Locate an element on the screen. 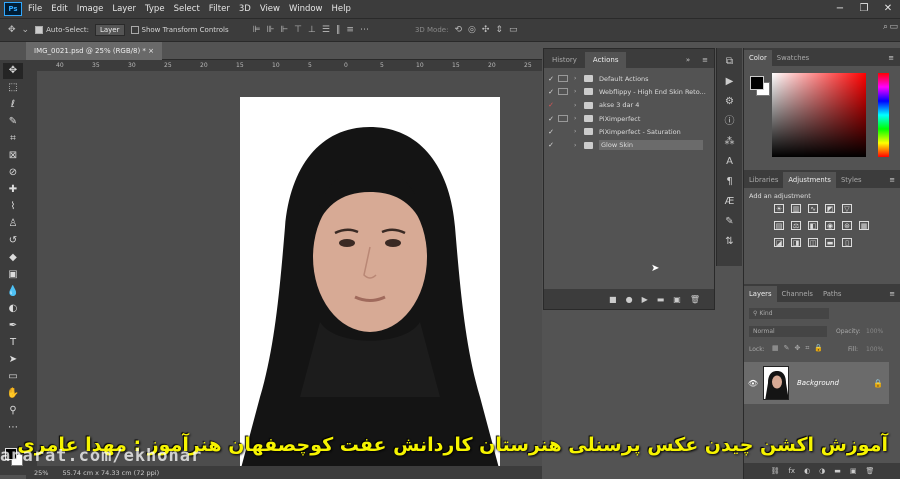 This screenshot has width=900, height=479. tab-swatches: Swatches is located at coordinates (793, 58).